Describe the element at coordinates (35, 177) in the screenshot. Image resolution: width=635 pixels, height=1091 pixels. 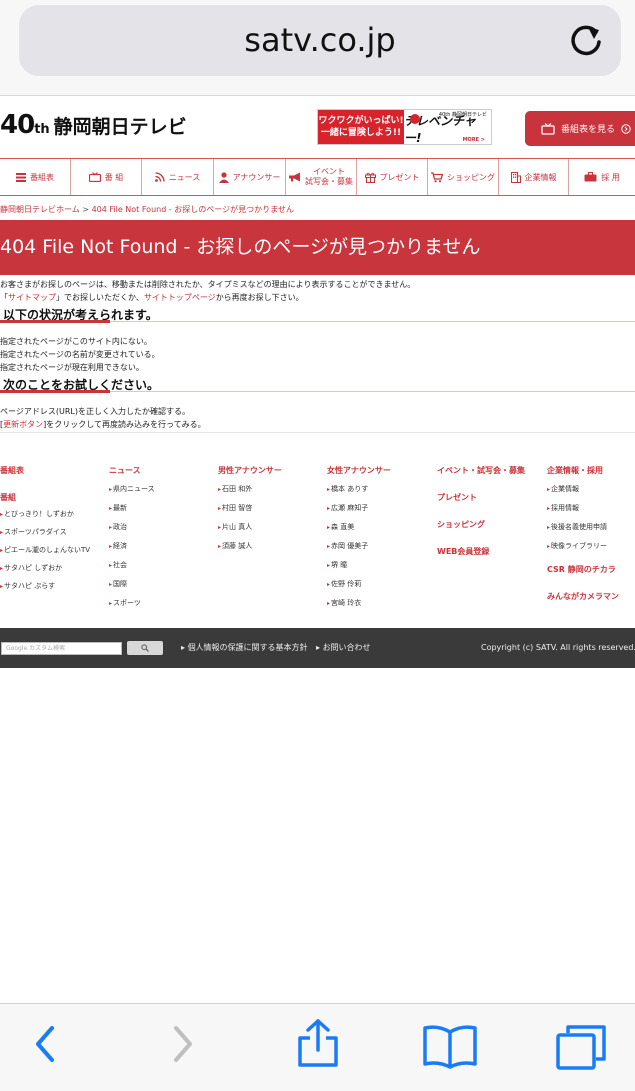
I see `nav-item-program-guide: 番組表` at that location.